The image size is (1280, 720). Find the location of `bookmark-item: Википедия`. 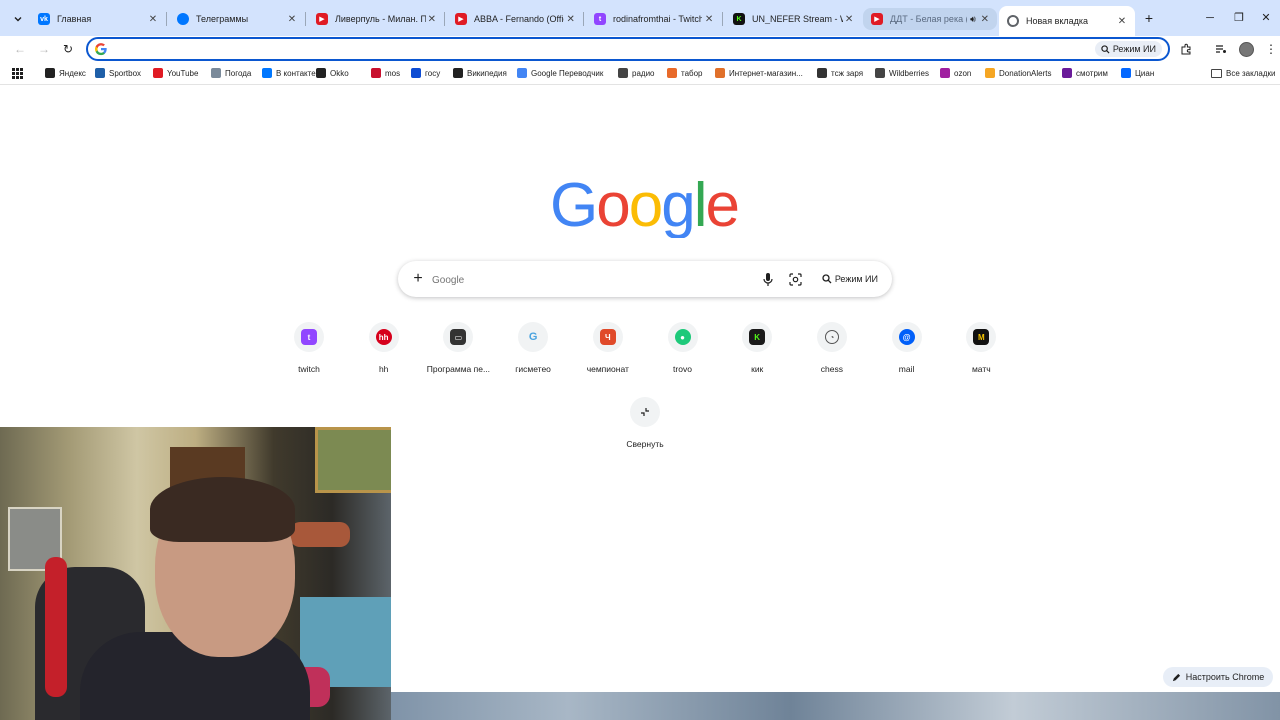

bookmark-item: Википедия is located at coordinates (480, 73).